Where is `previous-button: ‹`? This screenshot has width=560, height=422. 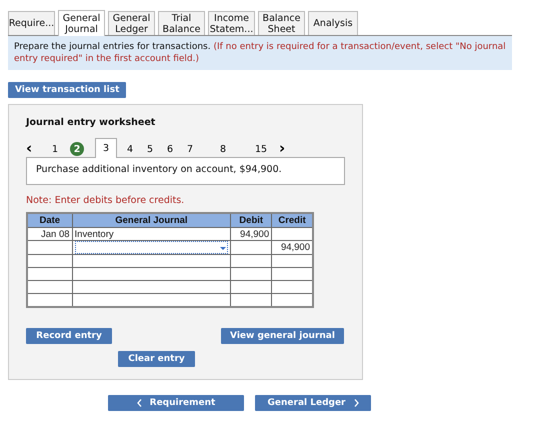
previous-button: ‹ is located at coordinates (37, 148).